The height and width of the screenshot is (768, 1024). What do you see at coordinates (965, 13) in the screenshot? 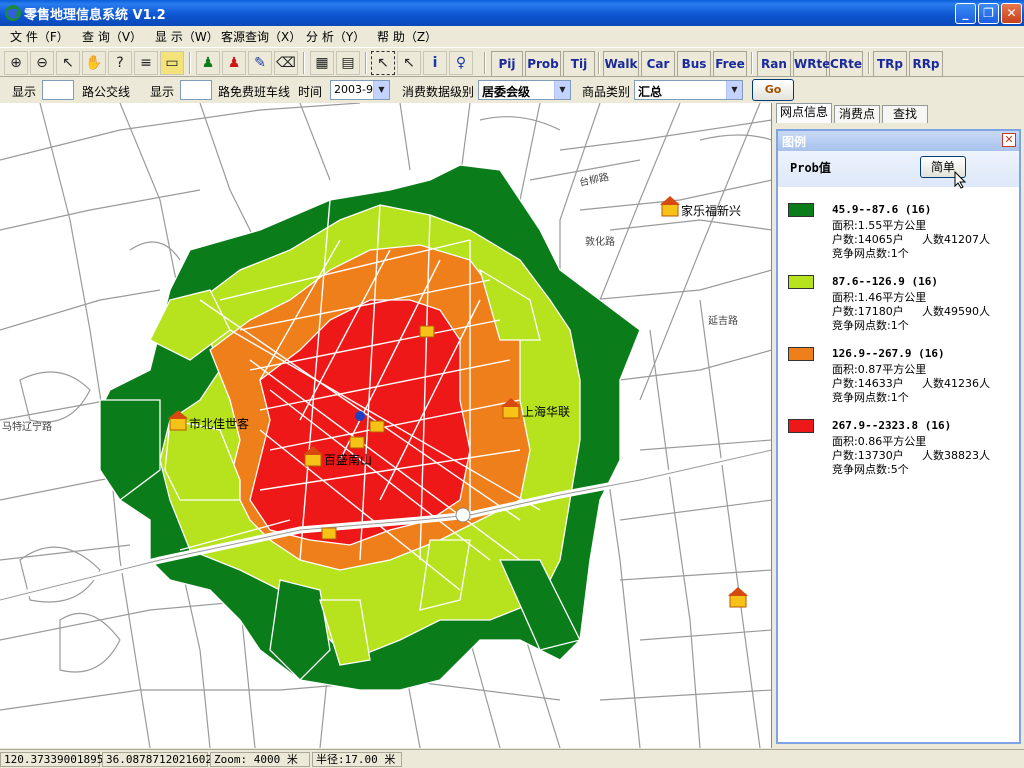
I see `minimize-button: _` at bounding box center [965, 13].